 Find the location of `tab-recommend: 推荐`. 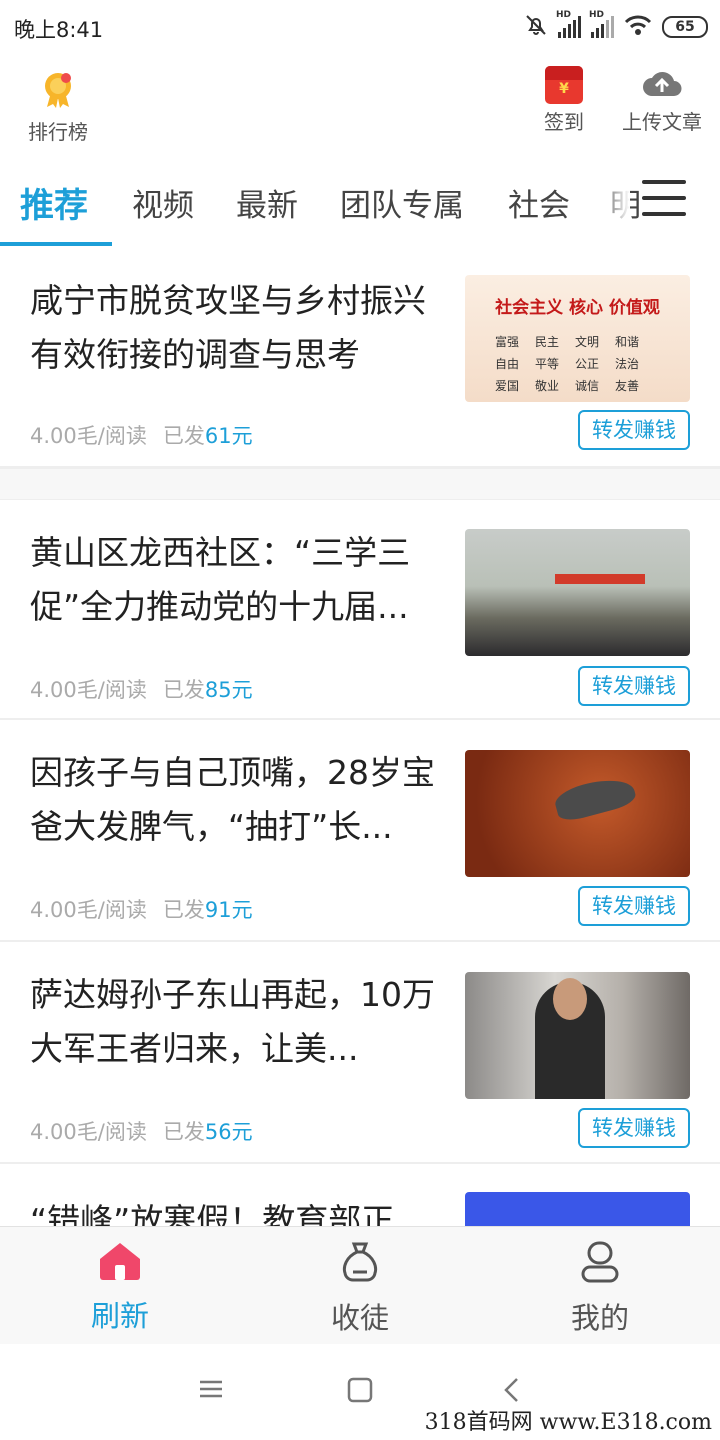

tab-recommend: 推荐 is located at coordinates (54, 202).